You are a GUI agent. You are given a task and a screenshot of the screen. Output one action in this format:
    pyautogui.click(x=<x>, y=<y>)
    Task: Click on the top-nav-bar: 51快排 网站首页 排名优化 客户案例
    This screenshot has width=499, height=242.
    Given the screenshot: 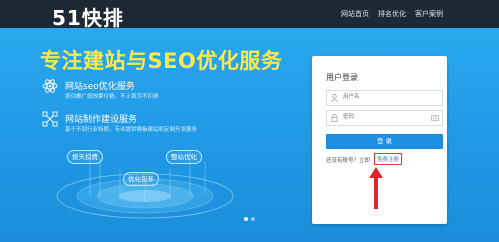 What is the action you would take?
    pyautogui.click(x=249, y=15)
    